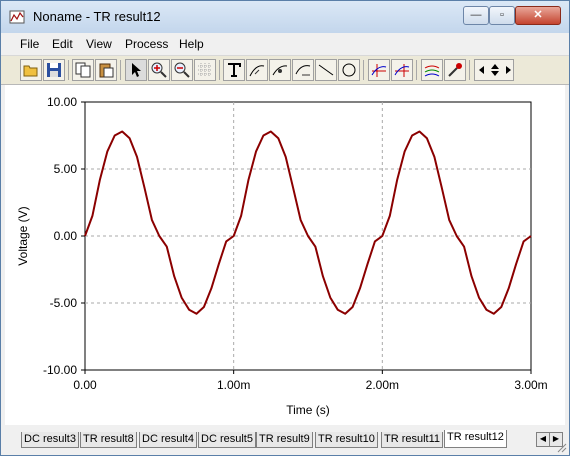 The height and width of the screenshot is (456, 570). I want to click on label-curve-icon, so click(257, 70).